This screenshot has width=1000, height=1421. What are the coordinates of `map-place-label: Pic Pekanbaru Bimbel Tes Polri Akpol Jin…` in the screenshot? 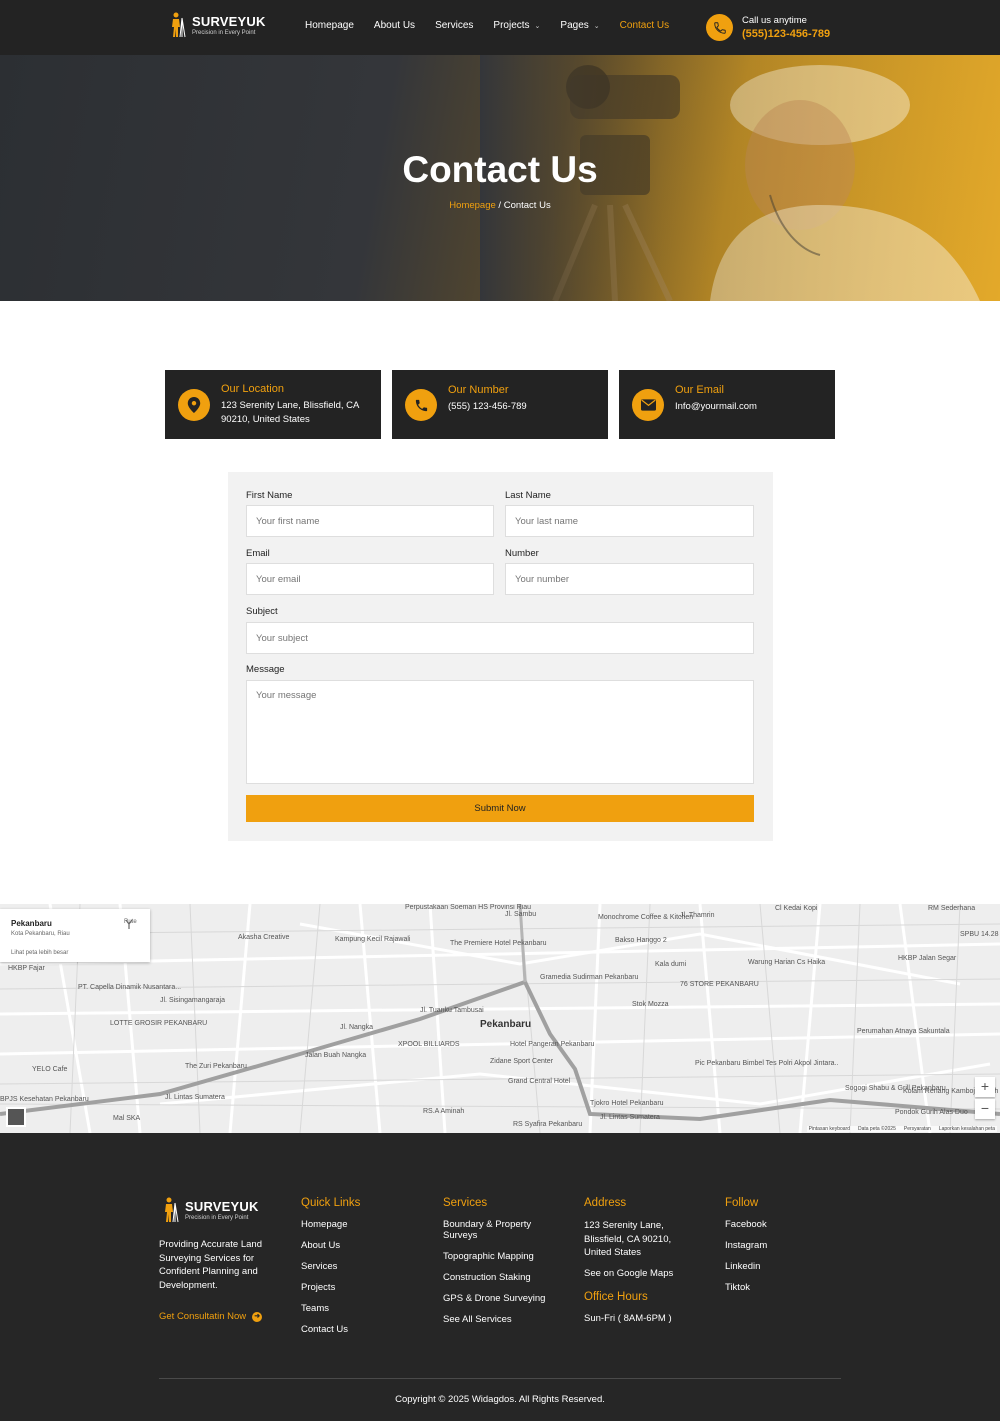 It's located at (767, 1063).